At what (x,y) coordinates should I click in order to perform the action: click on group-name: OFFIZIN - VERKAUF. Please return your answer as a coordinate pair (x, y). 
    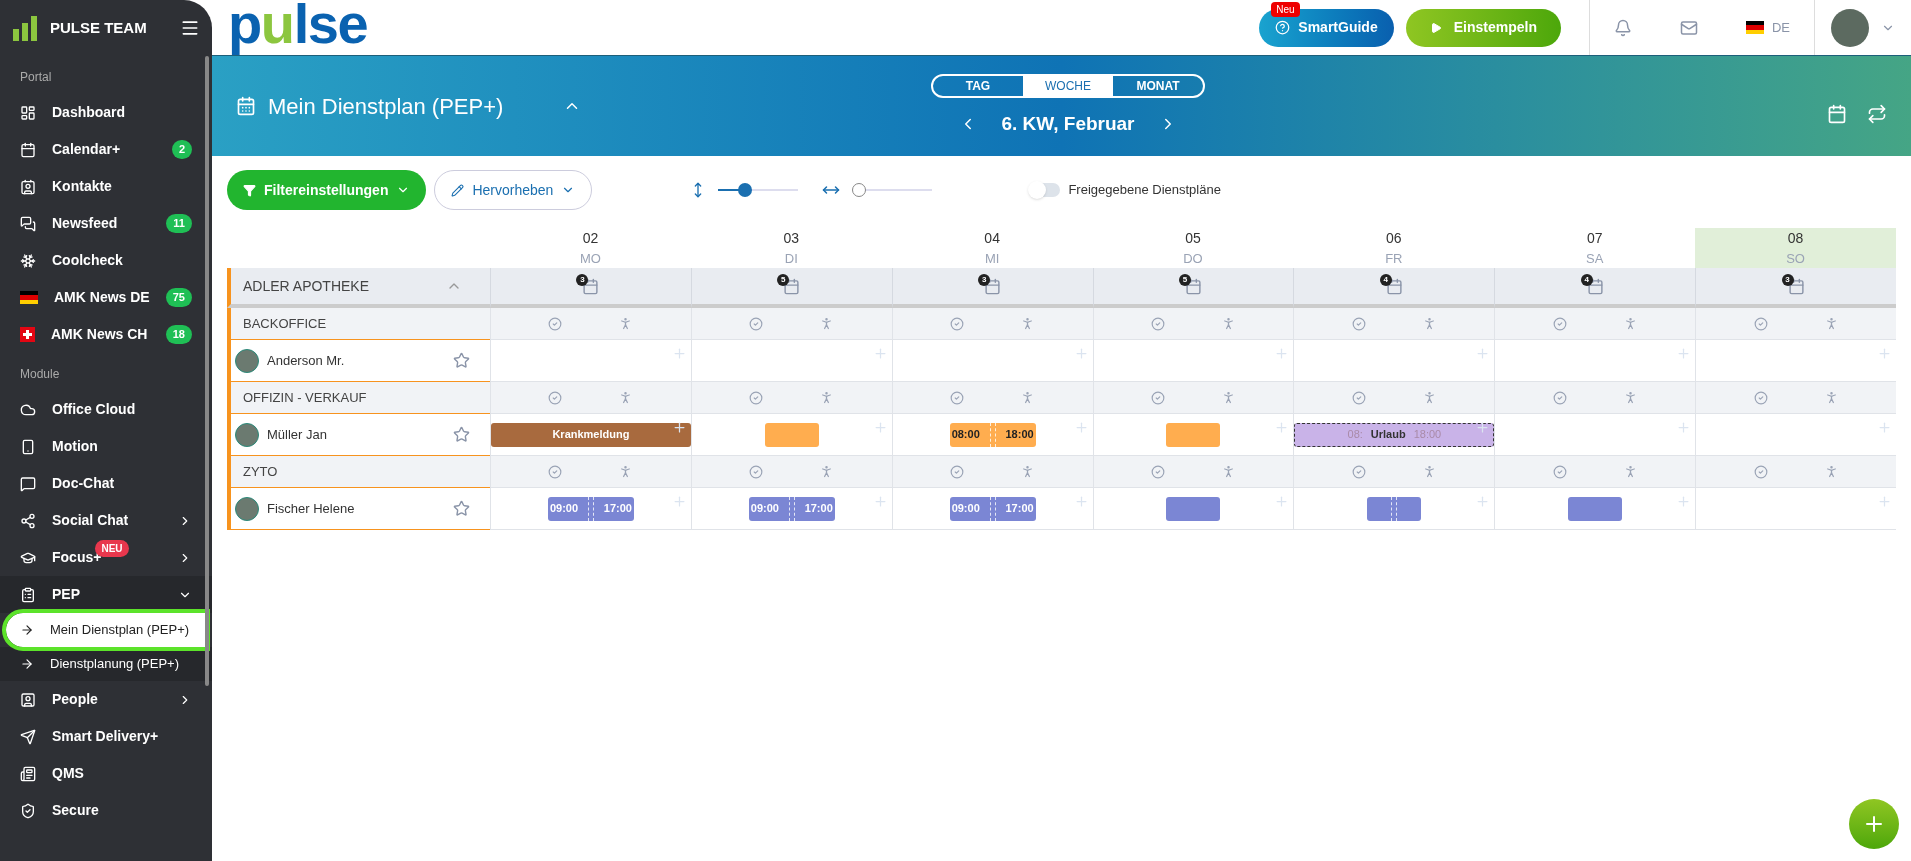
    Looking at the image, I should click on (305, 397).